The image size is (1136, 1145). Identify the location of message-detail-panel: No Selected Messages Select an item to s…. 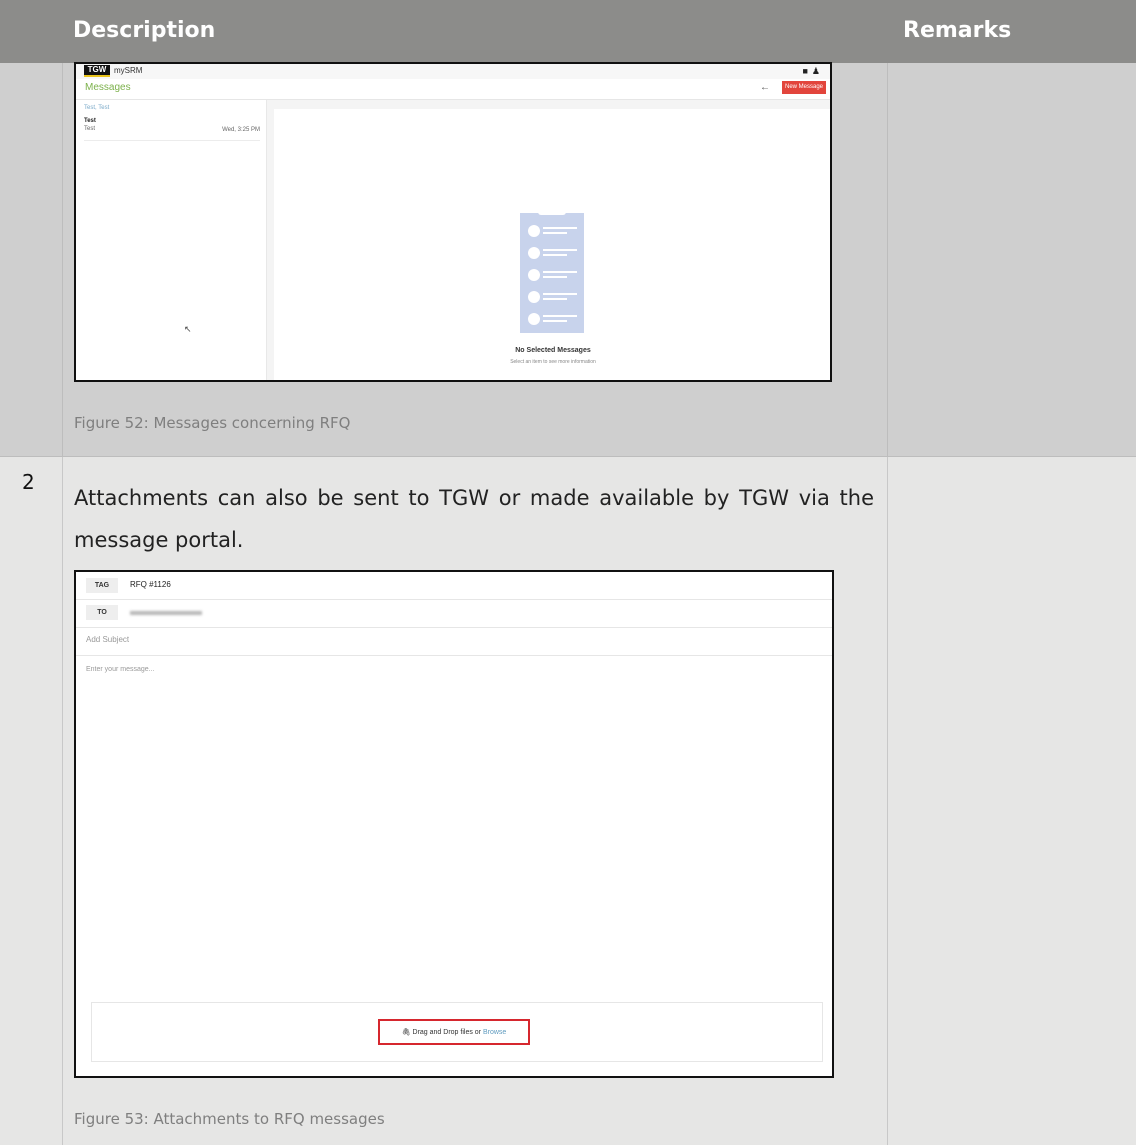
(552, 244).